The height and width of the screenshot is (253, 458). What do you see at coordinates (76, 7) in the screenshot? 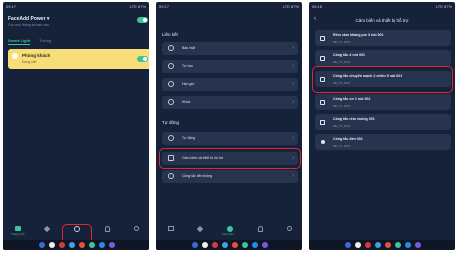
I see `status-bar: 09:17 LTE 87%` at bounding box center [76, 7].